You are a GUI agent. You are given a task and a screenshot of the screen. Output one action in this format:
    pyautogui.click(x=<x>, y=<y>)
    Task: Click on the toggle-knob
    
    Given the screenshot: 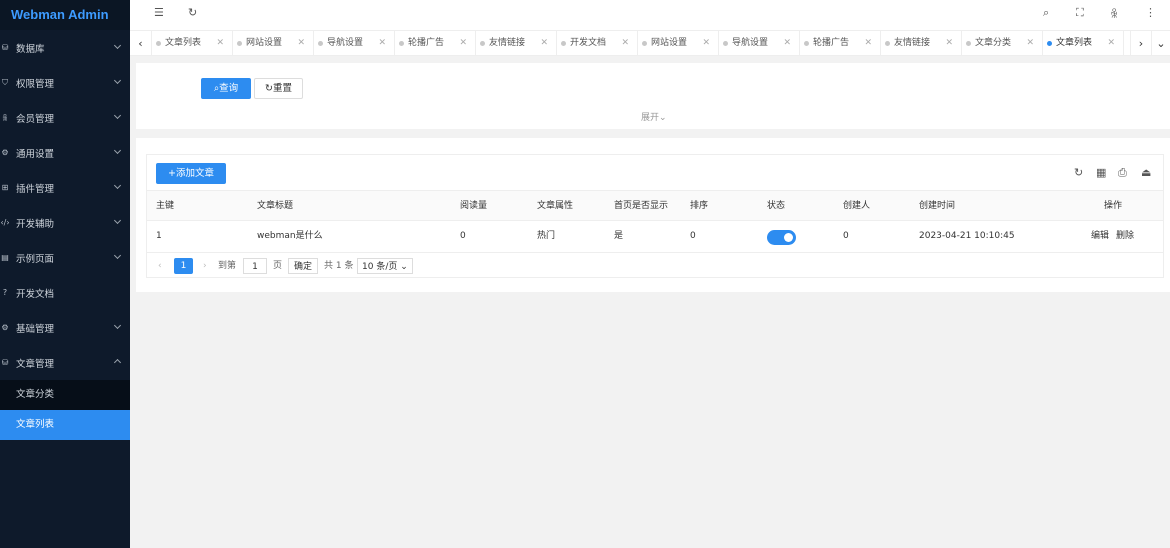 What is the action you would take?
    pyautogui.click(x=788, y=237)
    